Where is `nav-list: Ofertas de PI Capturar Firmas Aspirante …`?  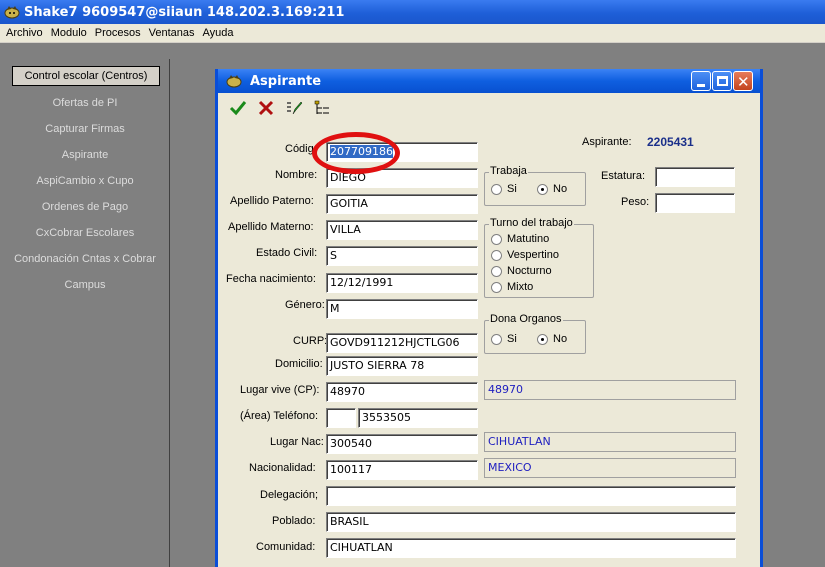 nav-list: Ofertas de PI Capturar Firmas Aspirante … is located at coordinates (85, 194).